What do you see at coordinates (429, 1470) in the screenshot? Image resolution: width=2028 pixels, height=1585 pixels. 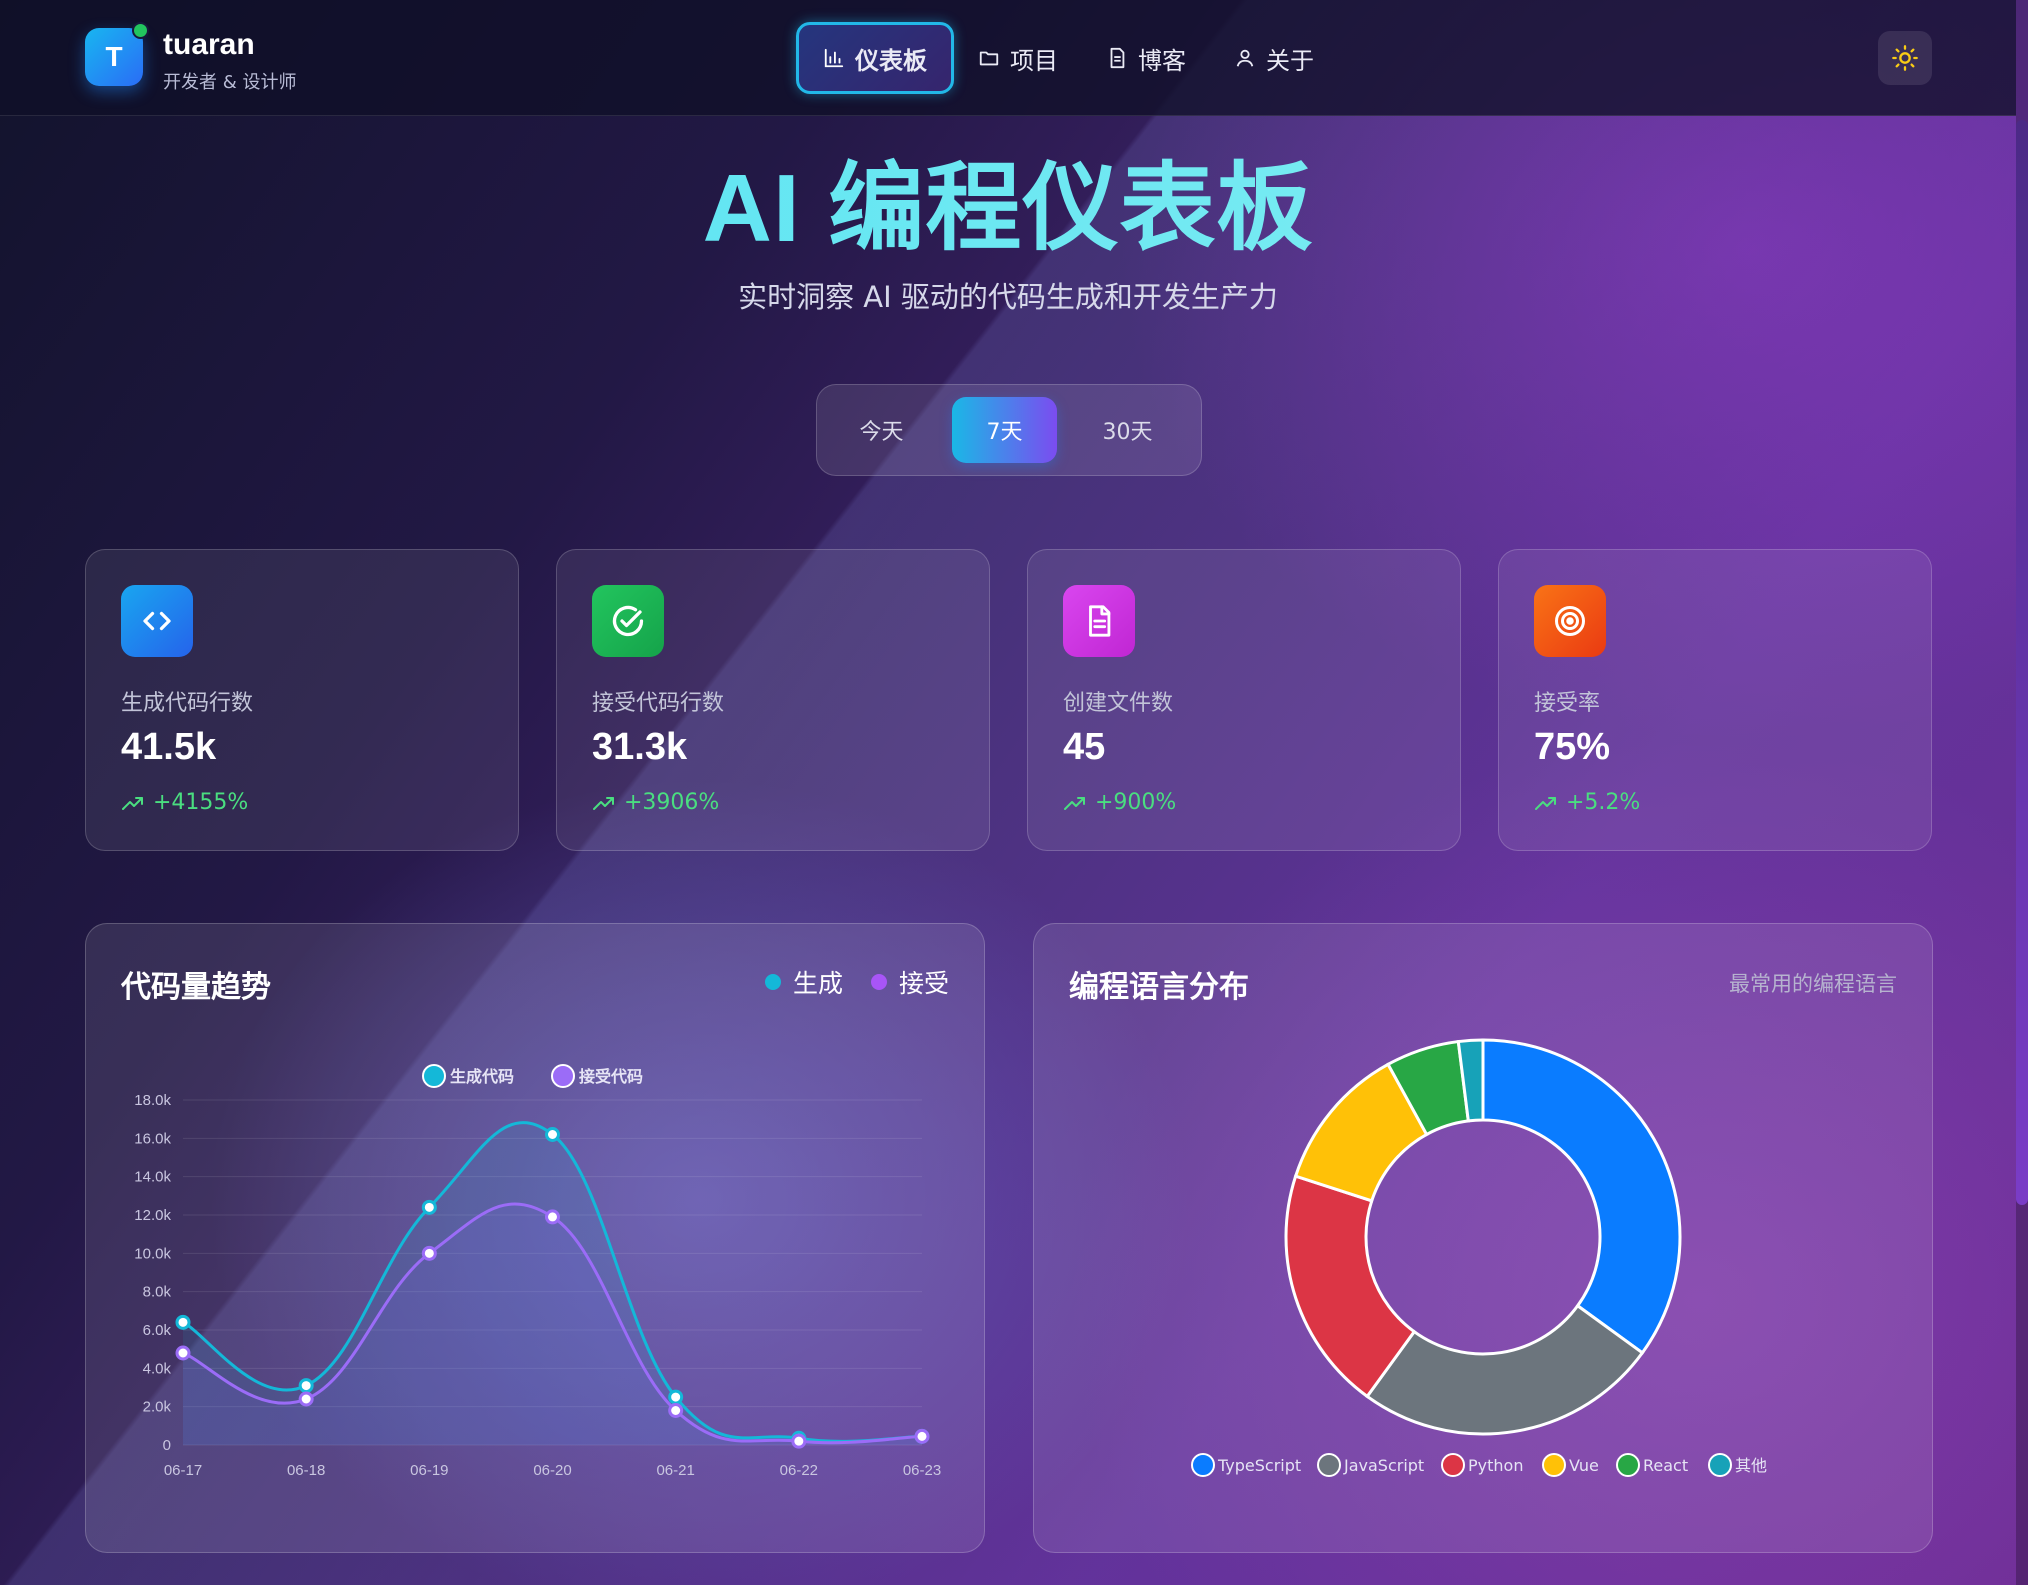 I see `x-tick-label: 06-19` at bounding box center [429, 1470].